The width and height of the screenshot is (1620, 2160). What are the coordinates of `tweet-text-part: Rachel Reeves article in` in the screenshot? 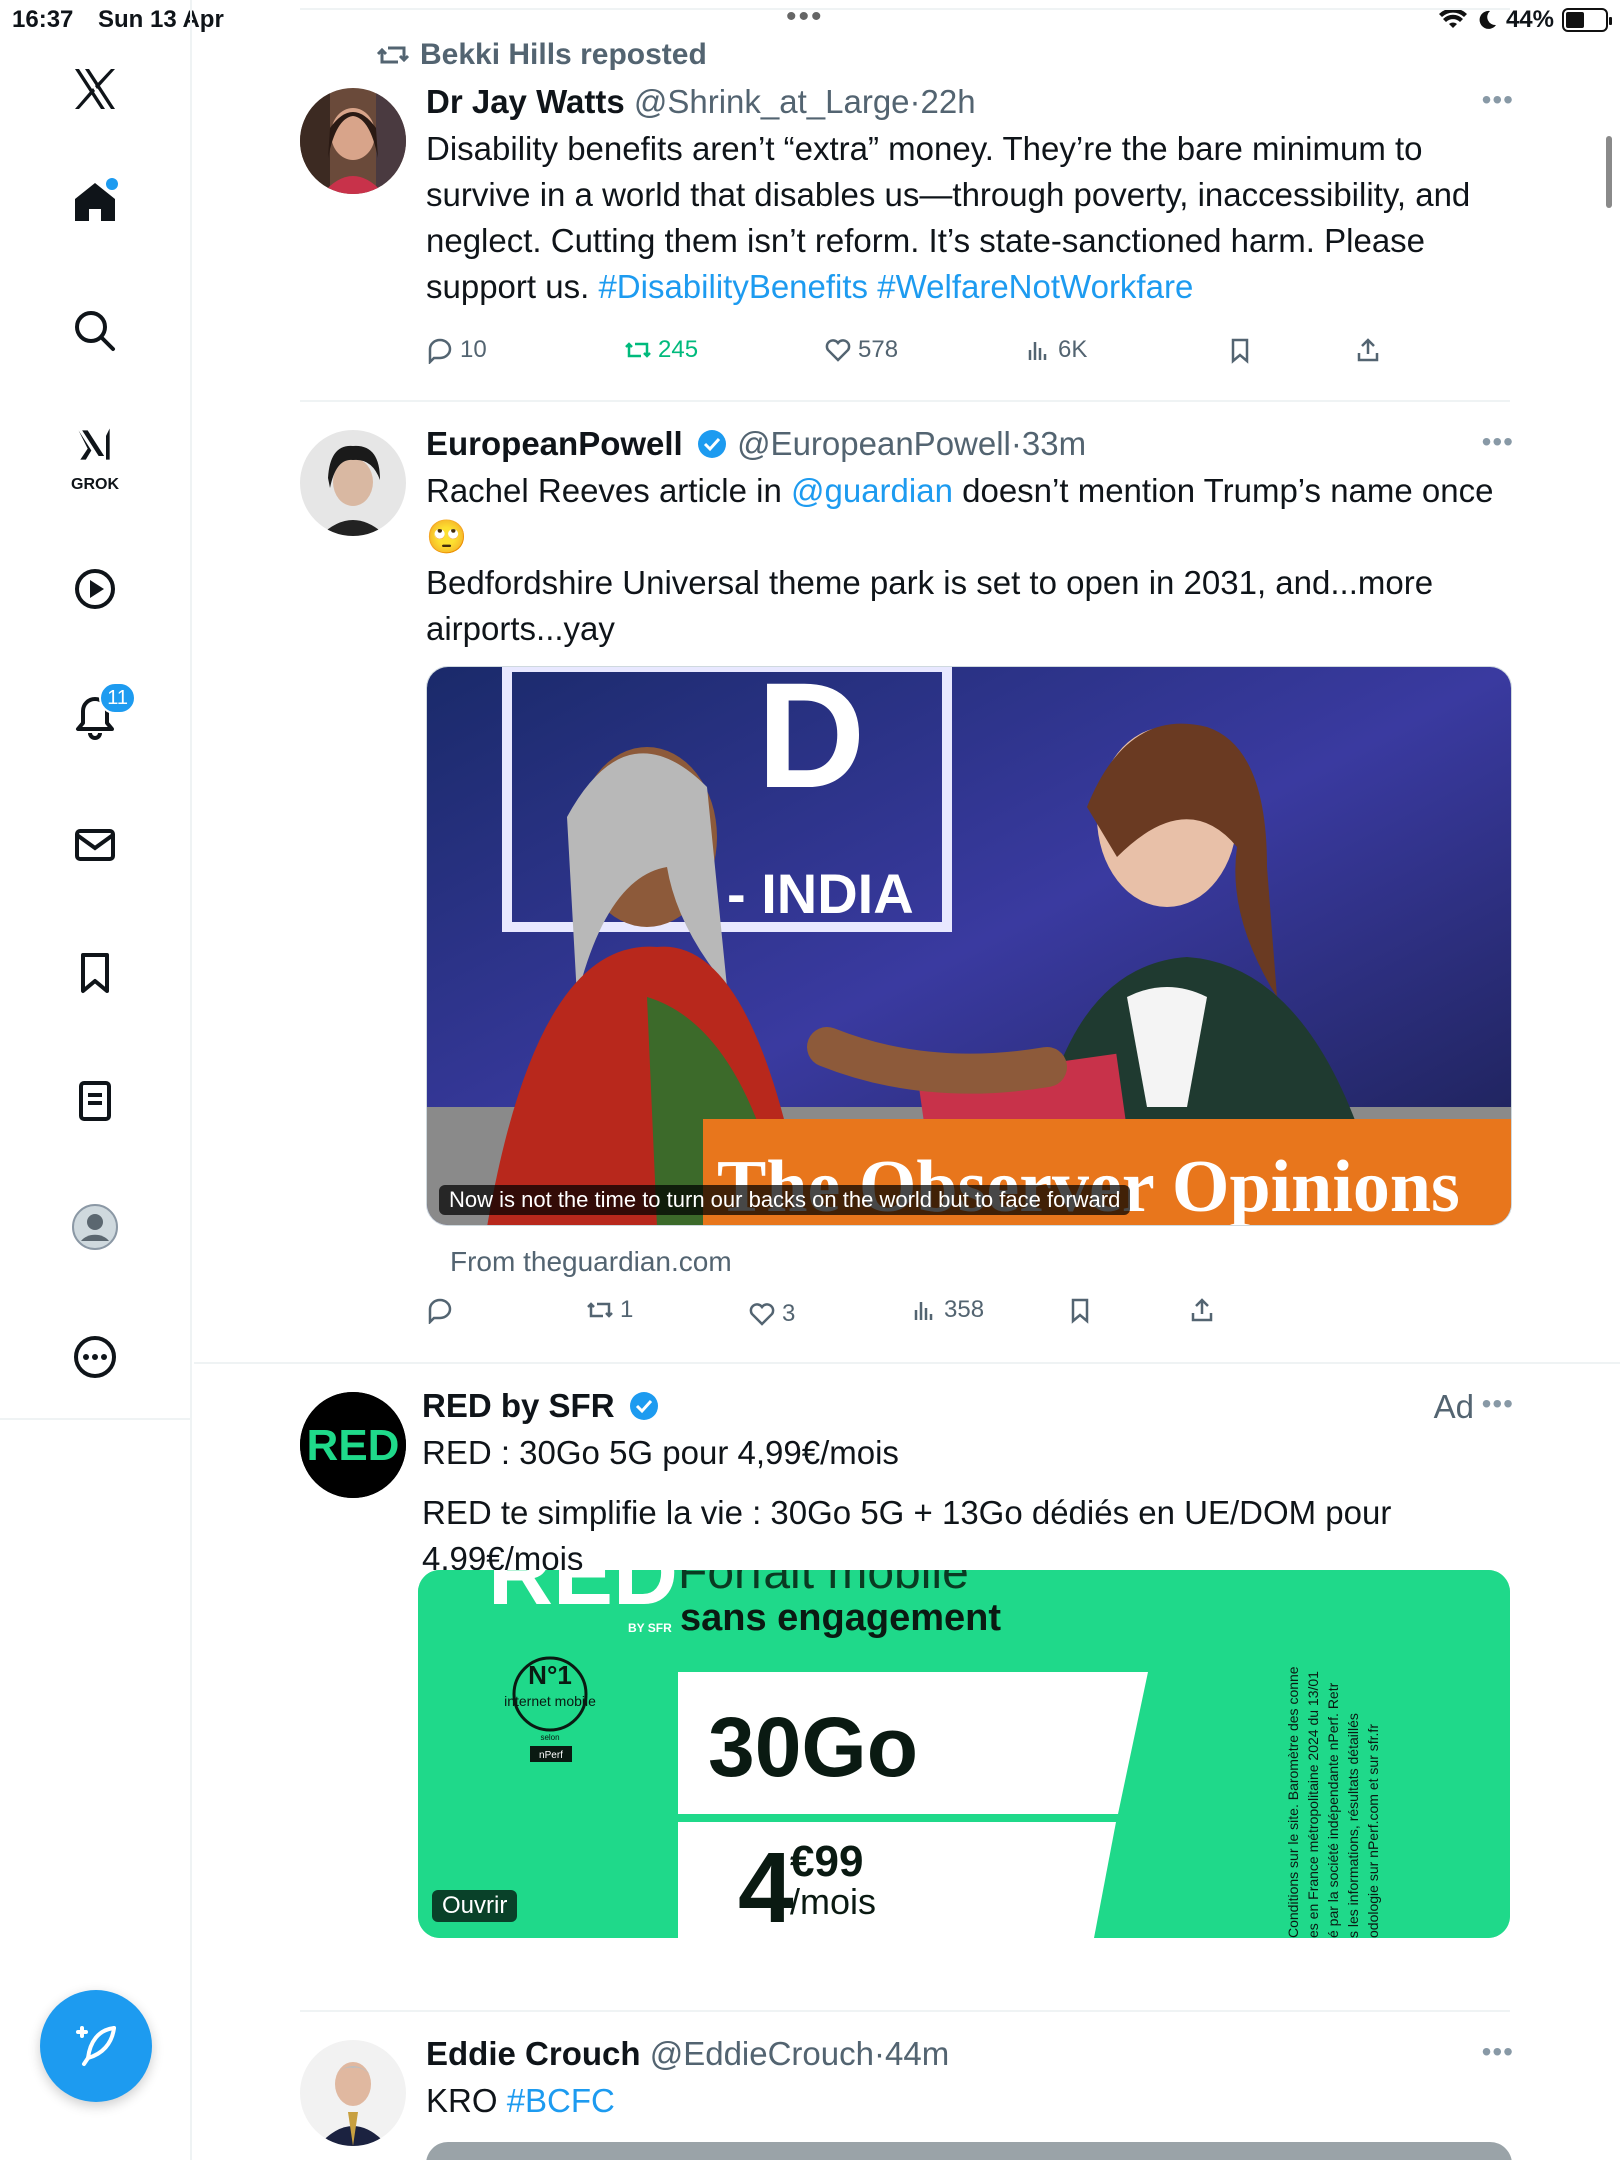 It's located at (608, 490).